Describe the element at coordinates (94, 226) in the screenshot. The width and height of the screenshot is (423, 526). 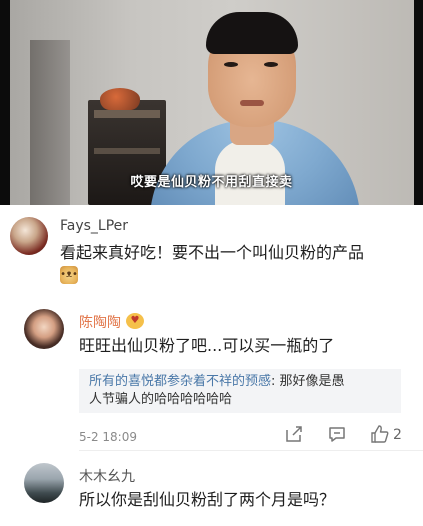
I see `comment-username: Fays_LPer` at that location.